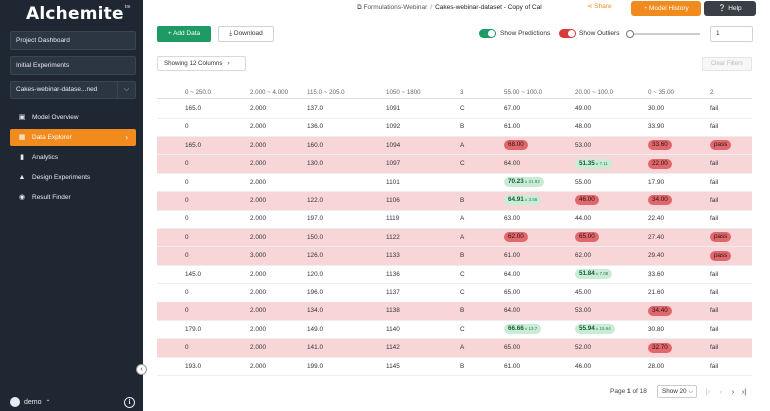  Describe the element at coordinates (487, 33) in the screenshot. I see `show-predictions-toggle` at that location.